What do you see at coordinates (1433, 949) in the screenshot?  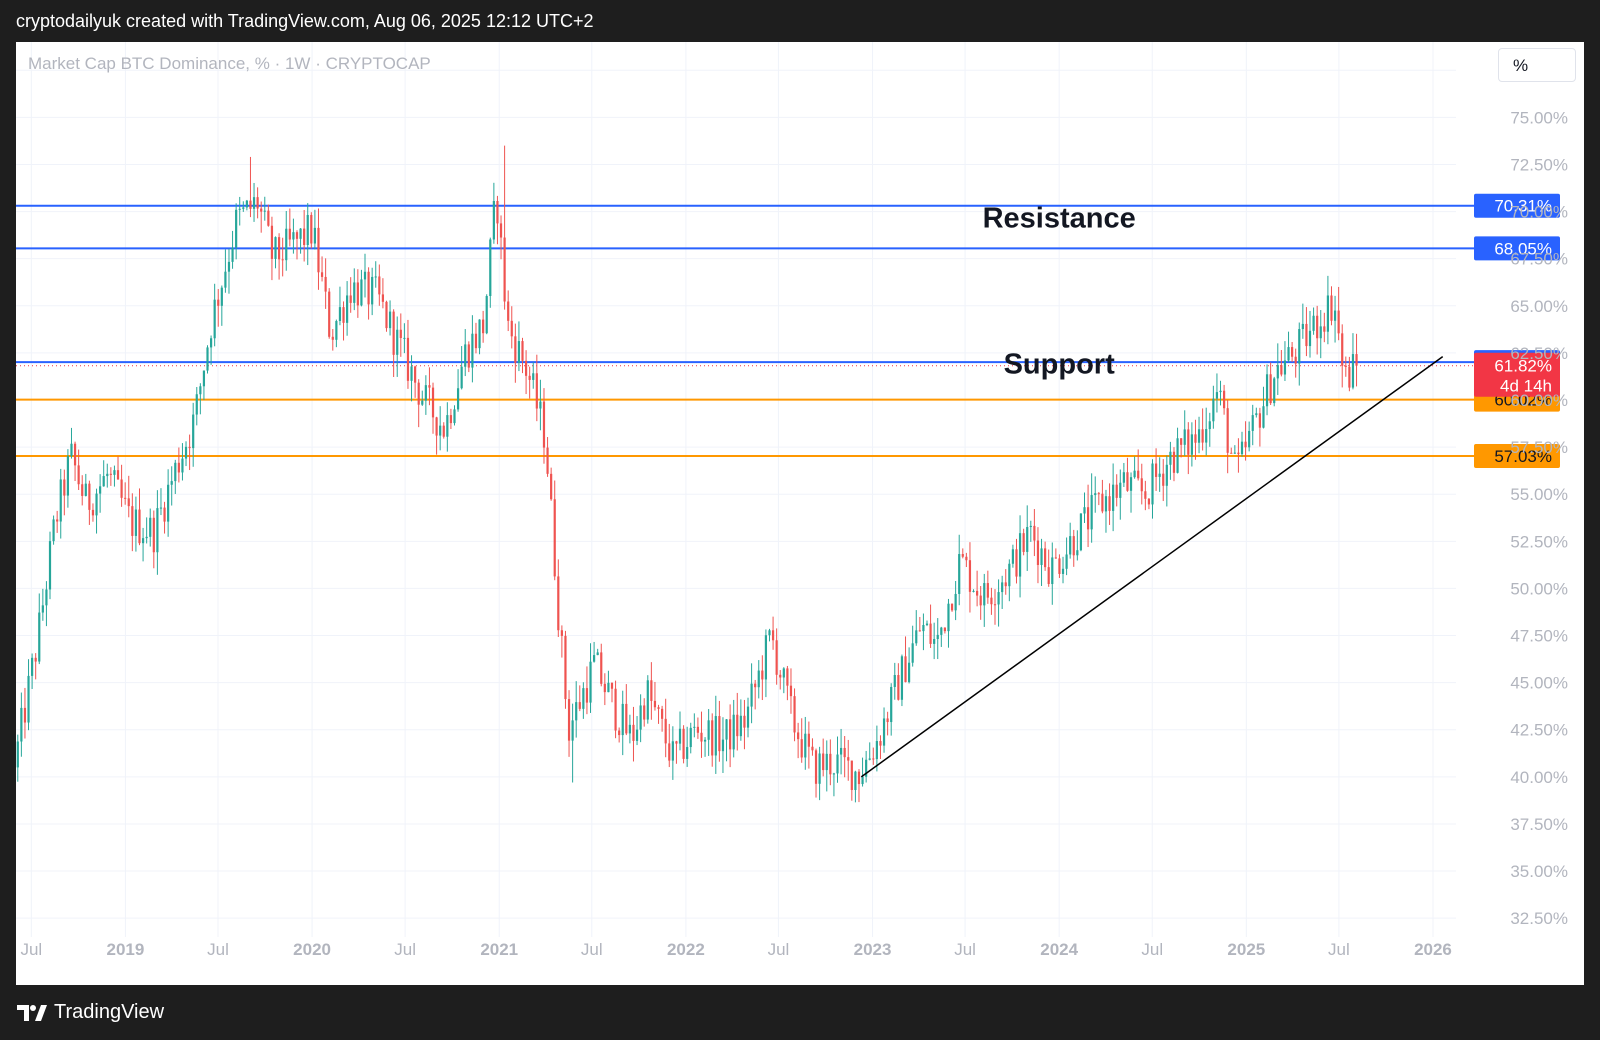 I see `x-tick-label: 2026` at bounding box center [1433, 949].